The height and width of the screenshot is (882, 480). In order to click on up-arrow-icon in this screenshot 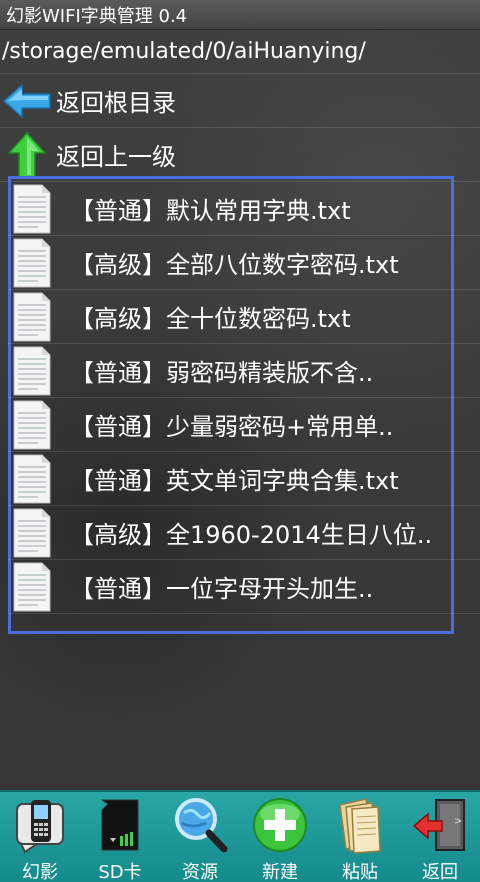, I will do `click(27, 155)`.